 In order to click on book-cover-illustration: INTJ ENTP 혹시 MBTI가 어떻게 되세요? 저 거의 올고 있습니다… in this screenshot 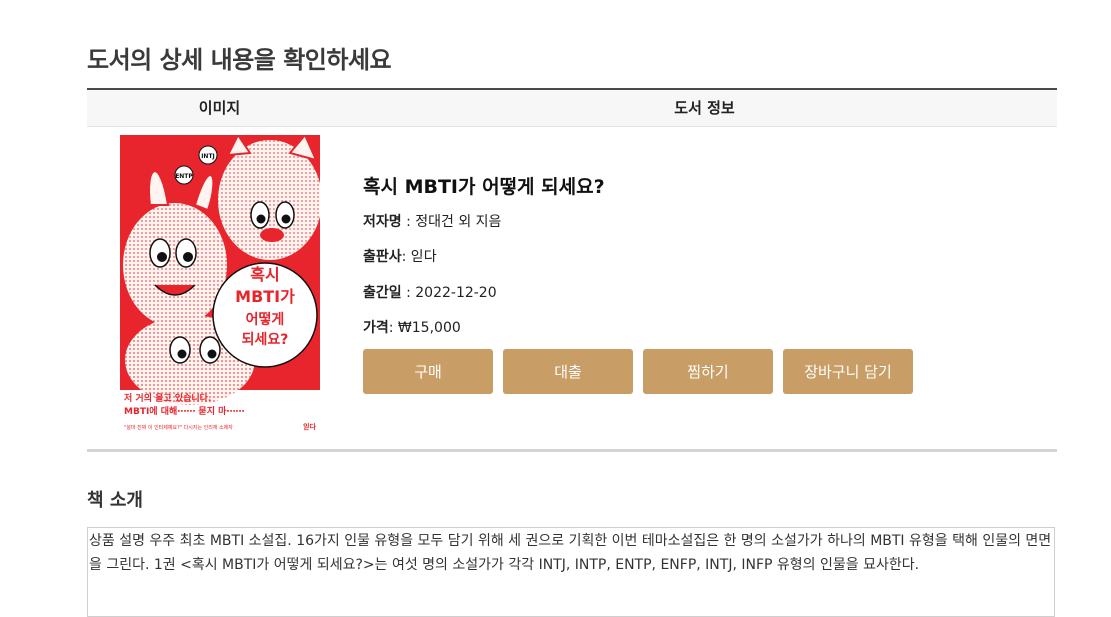, I will do `click(220, 285)`.